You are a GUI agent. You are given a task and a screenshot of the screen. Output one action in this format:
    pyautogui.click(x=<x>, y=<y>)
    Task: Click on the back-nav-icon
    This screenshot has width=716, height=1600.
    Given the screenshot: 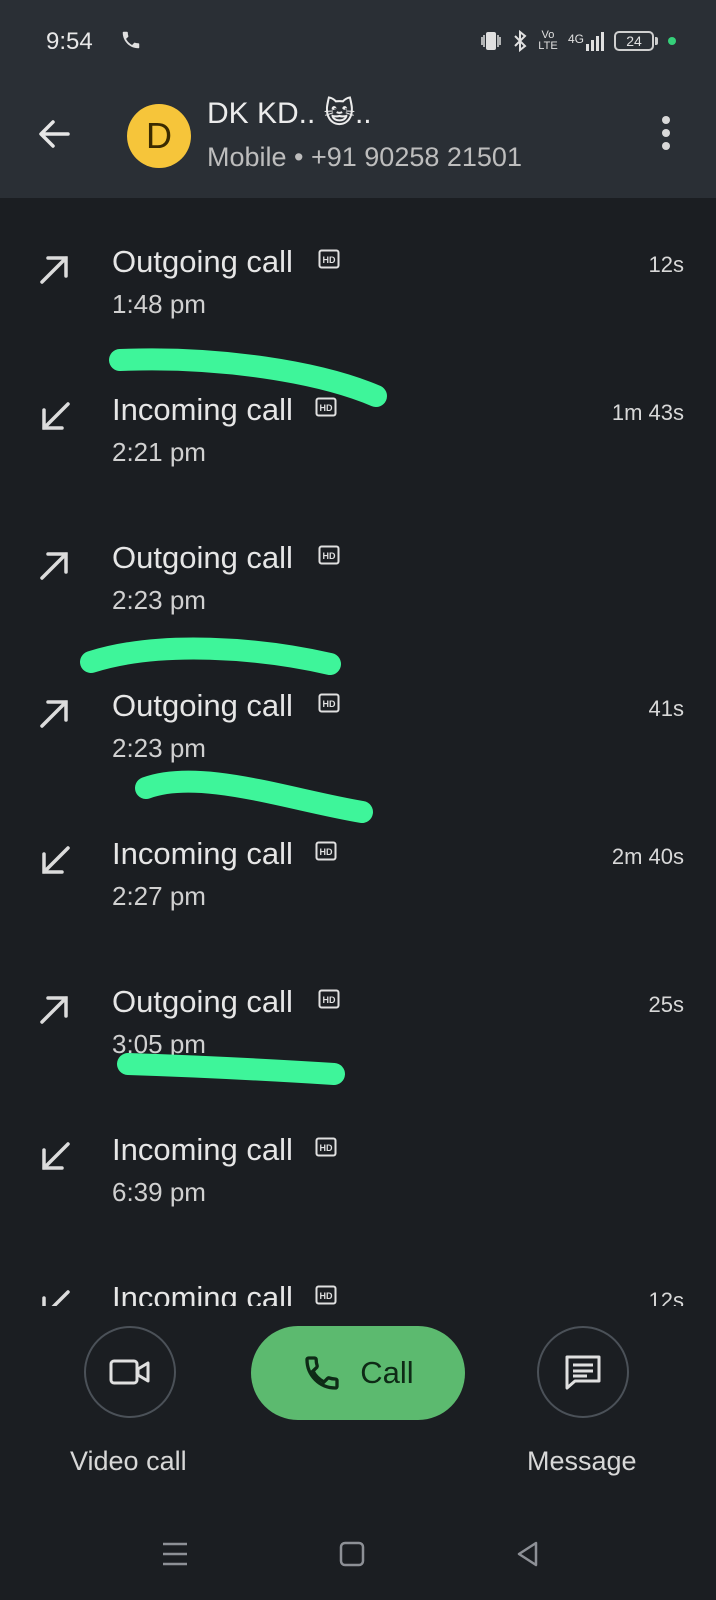 What is the action you would take?
    pyautogui.click(x=528, y=1554)
    